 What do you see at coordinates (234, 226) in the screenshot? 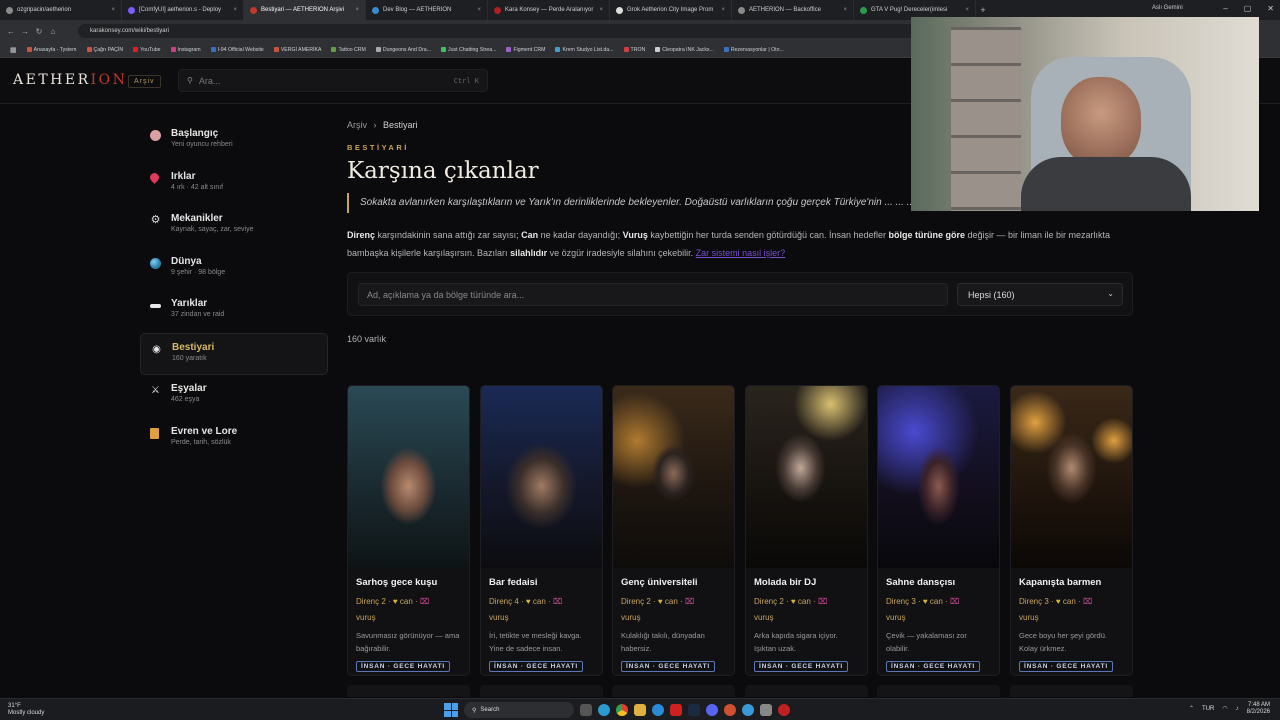
I see `sidebar-item-mekanikler: ⚙ Mekanikler Kaynak, sayaç, zar, seviye` at bounding box center [234, 226].